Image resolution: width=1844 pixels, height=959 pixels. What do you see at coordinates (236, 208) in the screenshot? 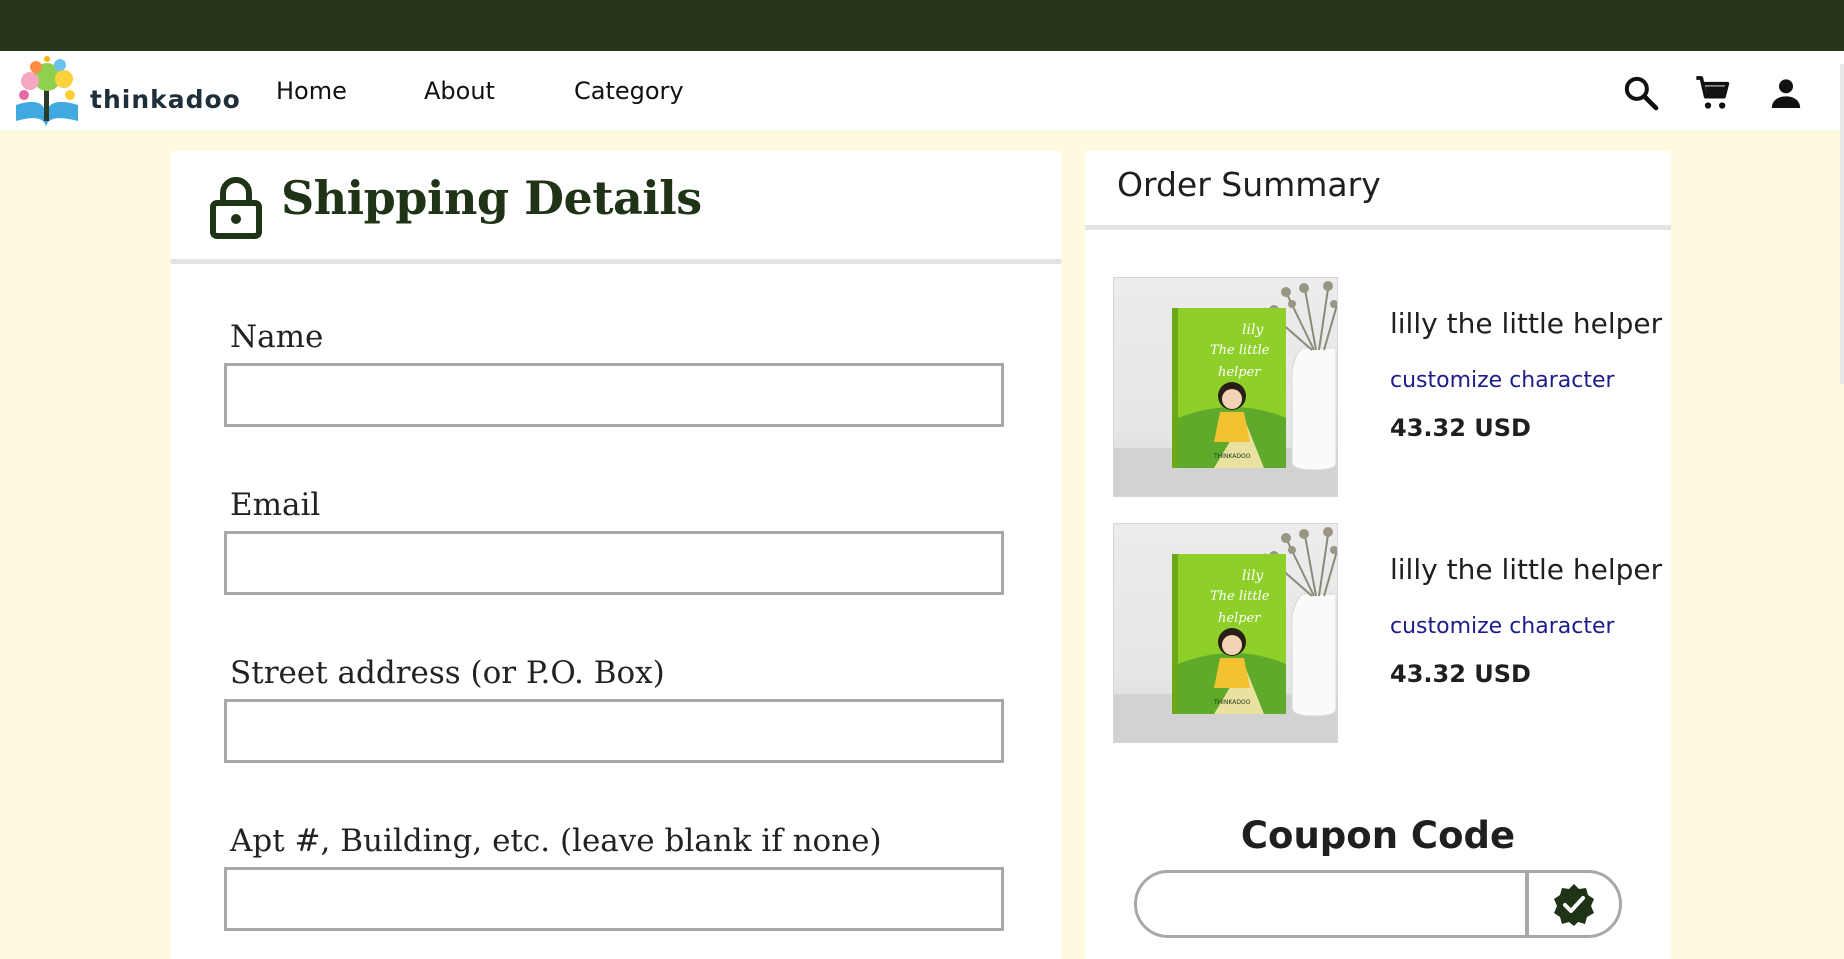
I see `lock-icon` at bounding box center [236, 208].